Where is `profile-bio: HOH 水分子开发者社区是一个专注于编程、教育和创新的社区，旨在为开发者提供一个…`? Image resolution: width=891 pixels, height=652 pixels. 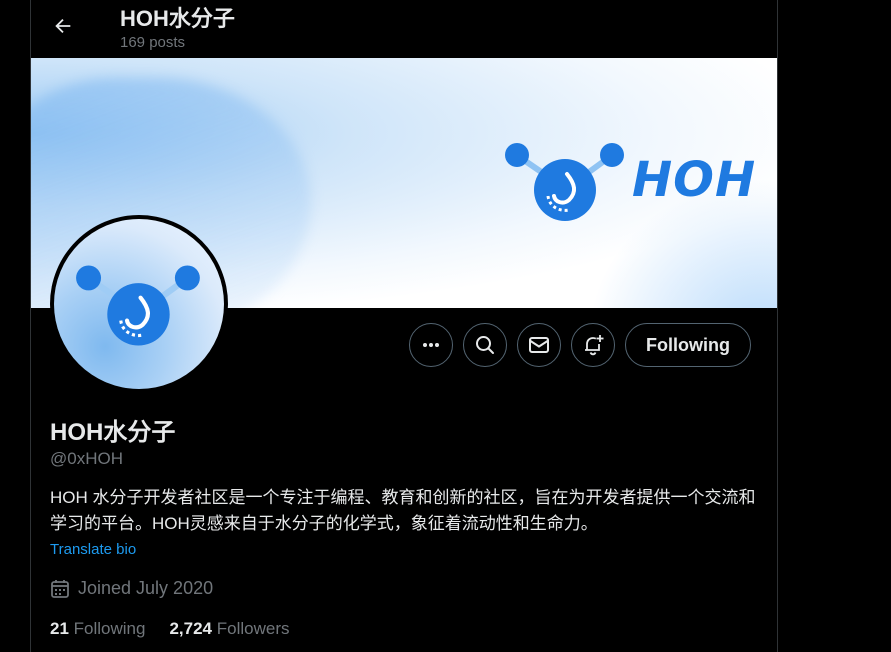
profile-bio: HOH 水分子开发者社区是一个专注于编程、教育和创新的社区，旨在为开发者提供一个… is located at coordinates (403, 510).